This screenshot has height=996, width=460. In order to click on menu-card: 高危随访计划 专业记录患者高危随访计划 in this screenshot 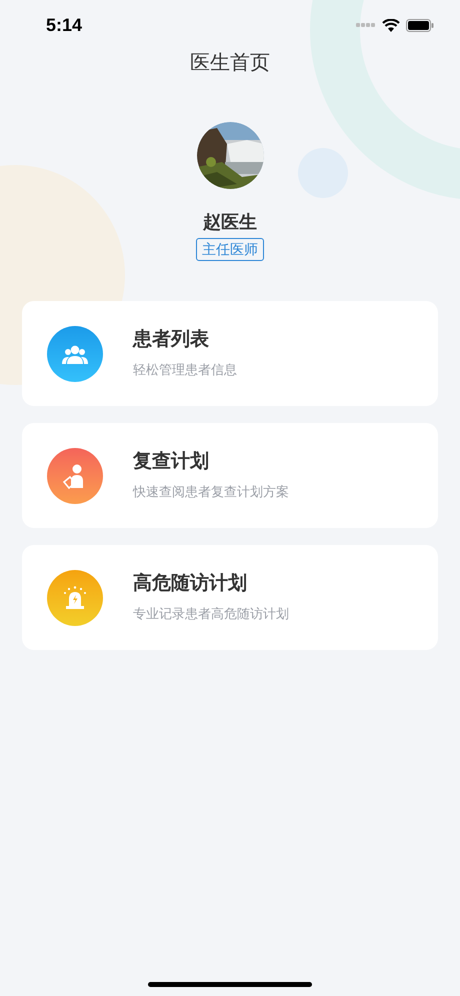, I will do `click(230, 597)`.